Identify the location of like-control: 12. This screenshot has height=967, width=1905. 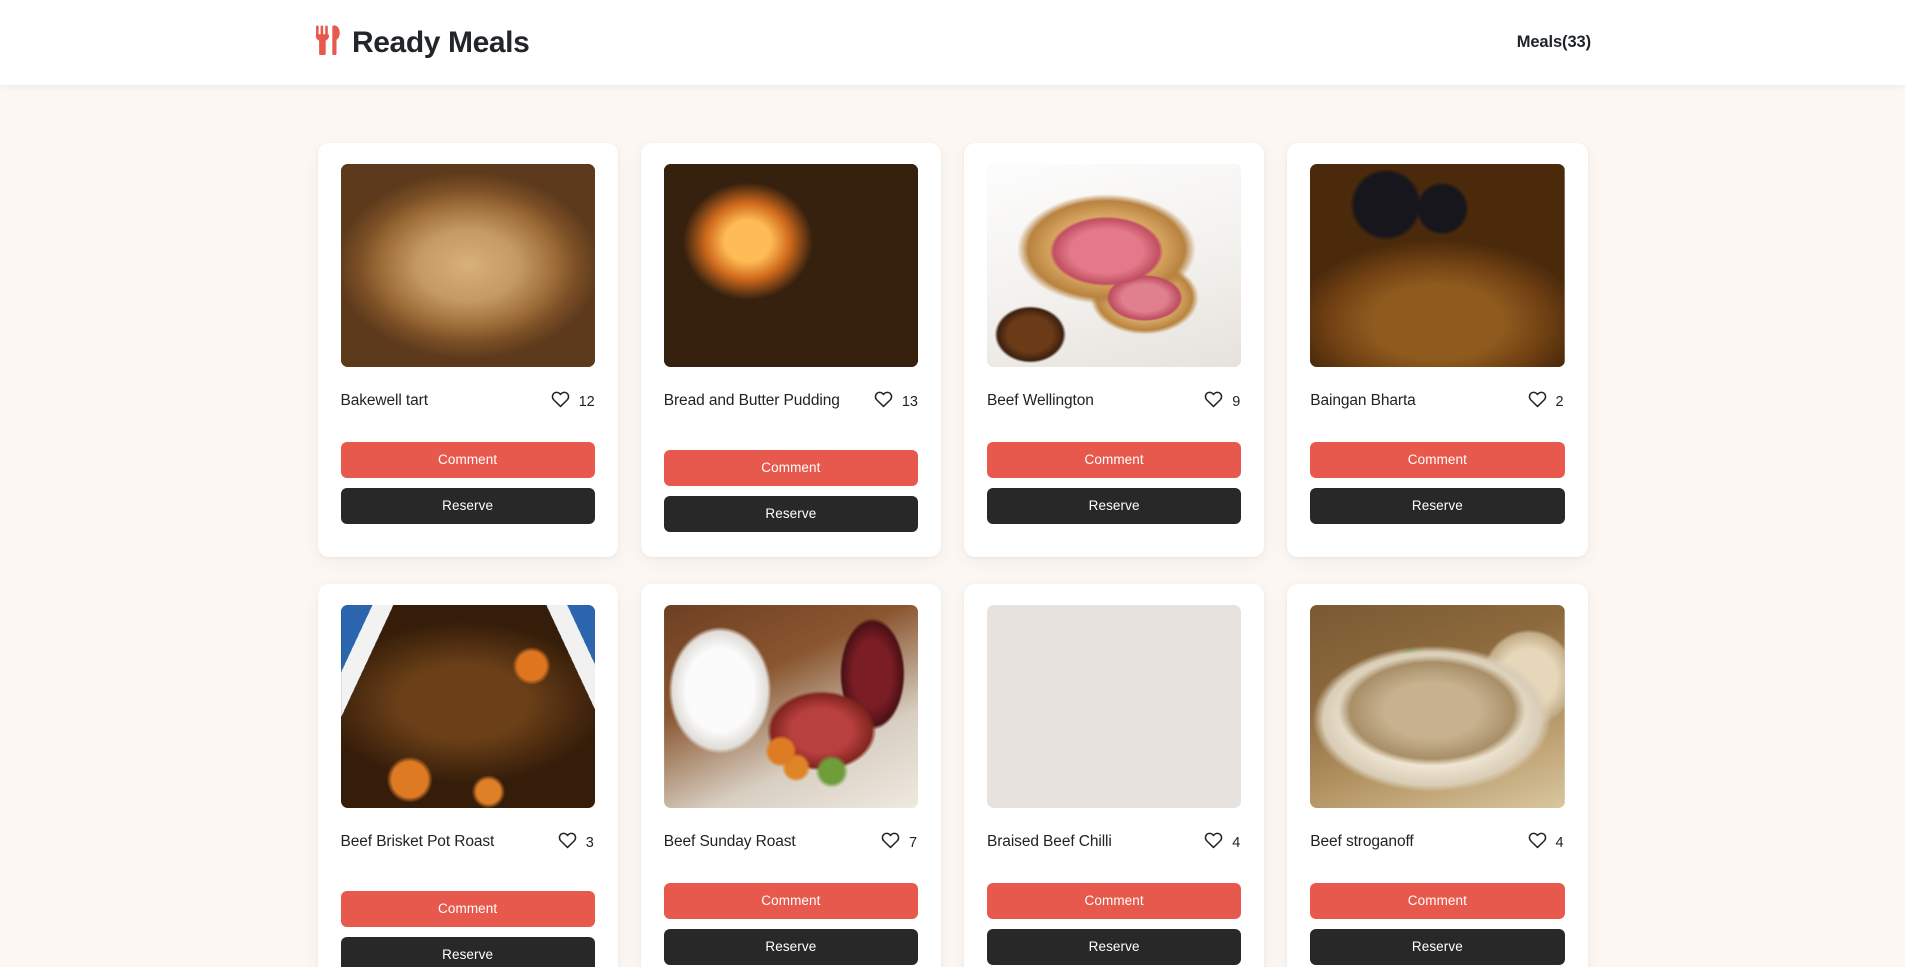
(573, 398).